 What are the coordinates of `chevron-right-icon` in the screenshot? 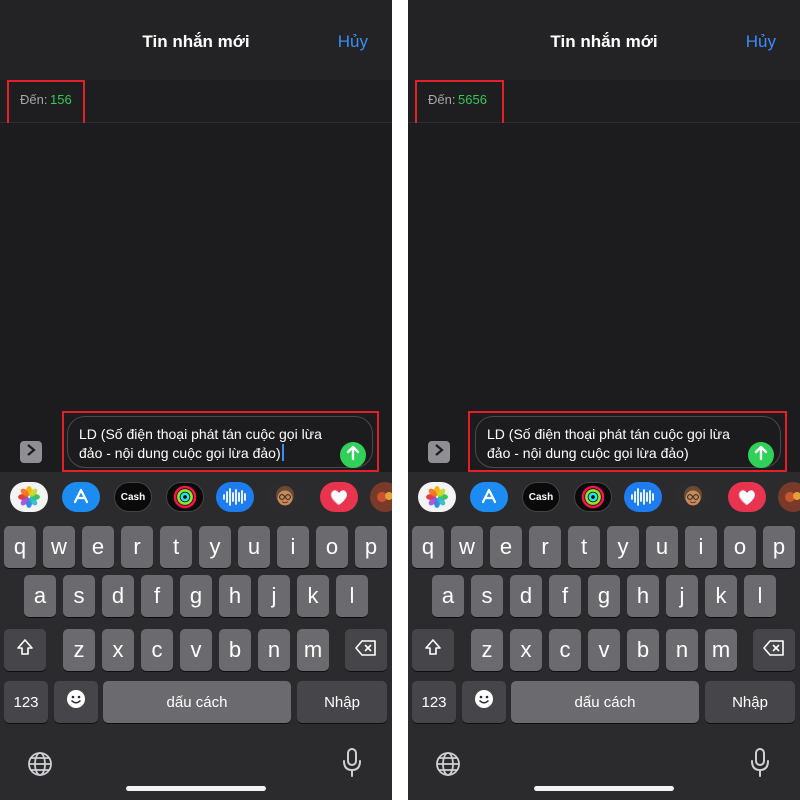 It's located at (439, 452).